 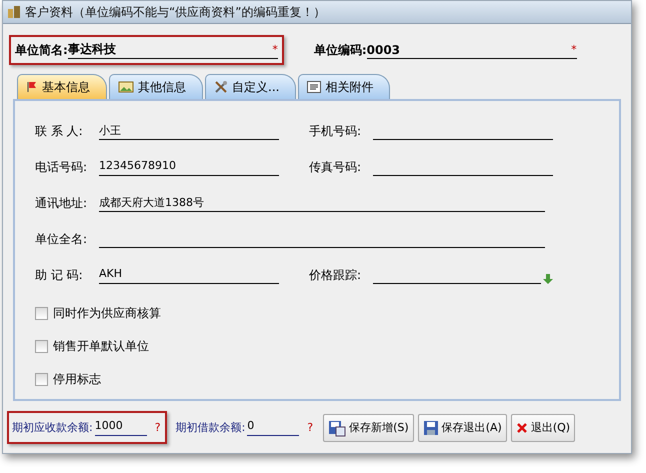 I want to click on field-label: 通讯地址:, so click(x=61, y=203).